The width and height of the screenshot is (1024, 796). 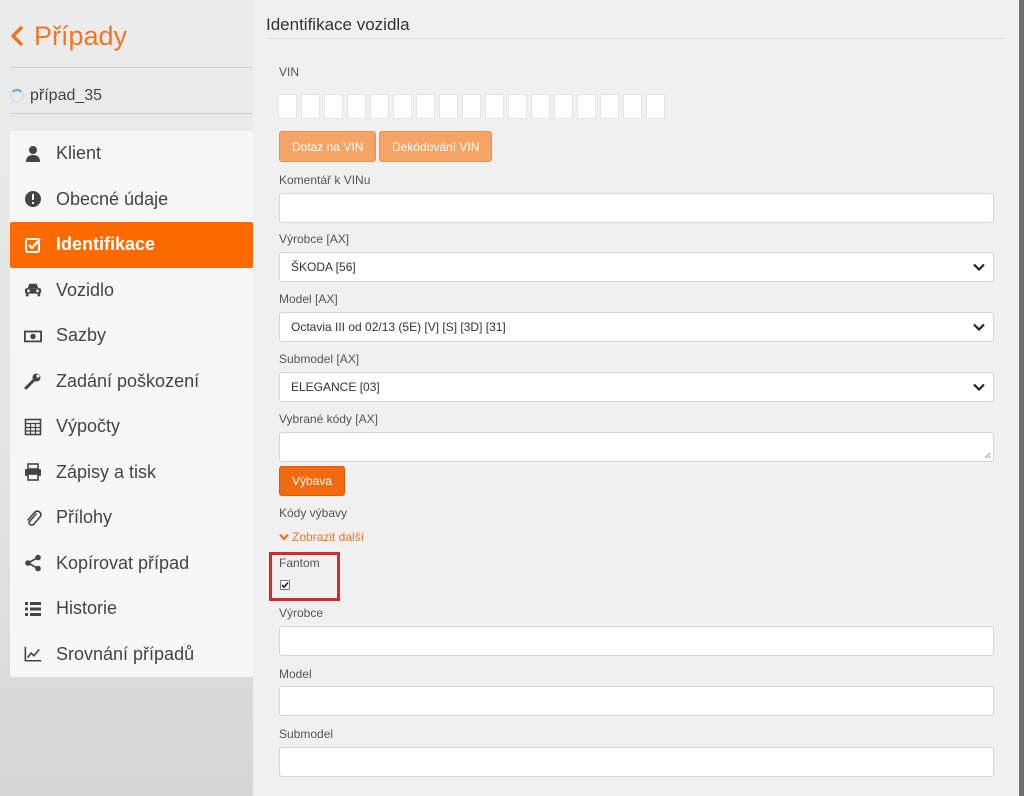 I want to click on sidebar-item-label: Zápisy a tisk, so click(x=106, y=471).